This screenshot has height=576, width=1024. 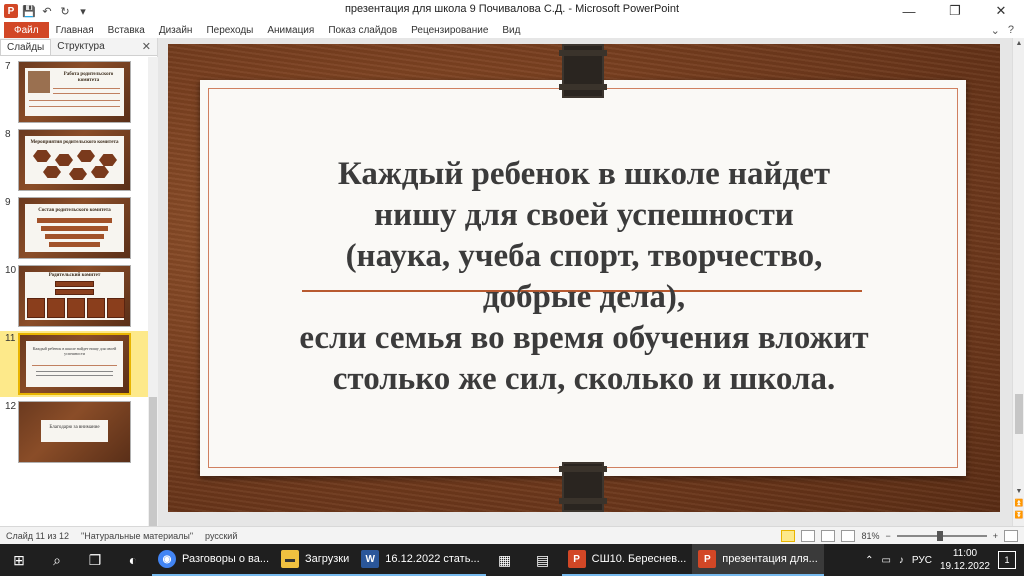 What do you see at coordinates (133, 560) in the screenshot?
I see `edge-icon: ◐` at bounding box center [133, 560].